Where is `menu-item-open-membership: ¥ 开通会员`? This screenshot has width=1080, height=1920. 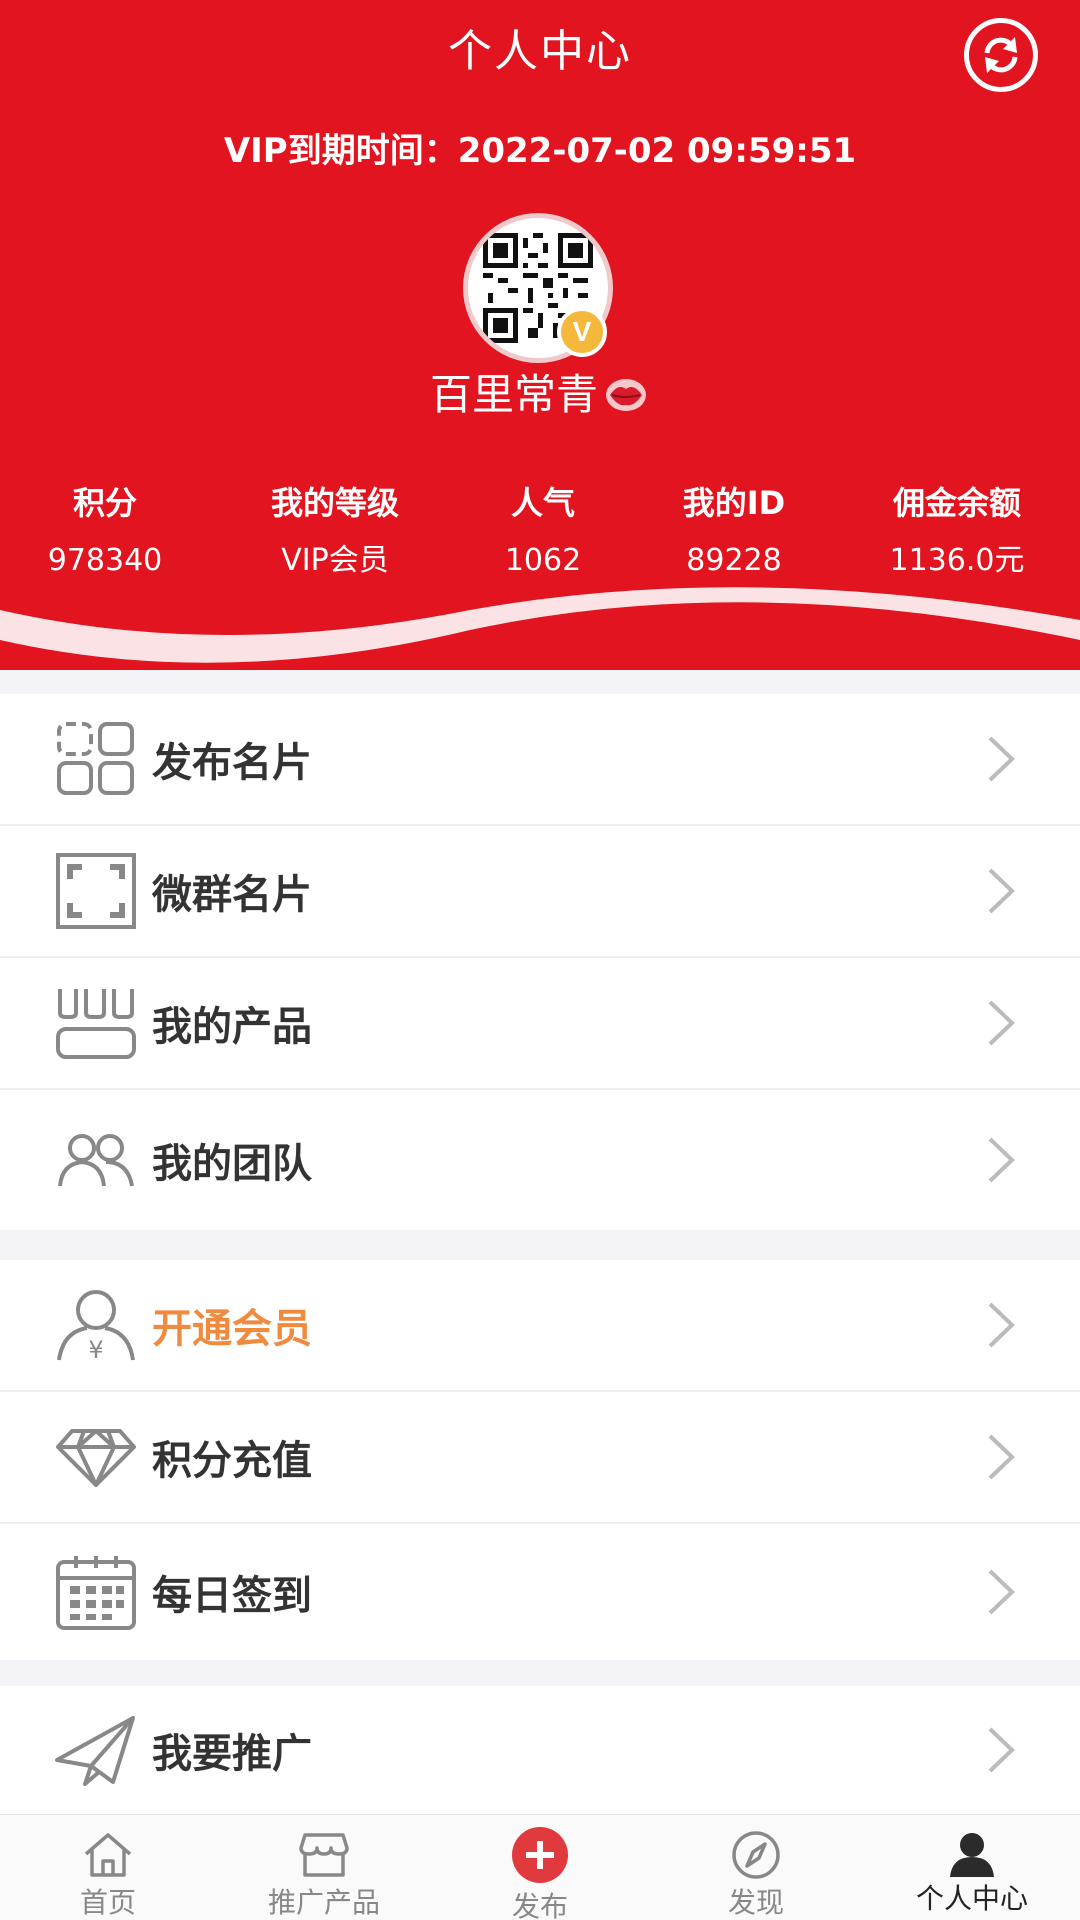 menu-item-open-membership: ¥ 开通会员 is located at coordinates (540, 1326).